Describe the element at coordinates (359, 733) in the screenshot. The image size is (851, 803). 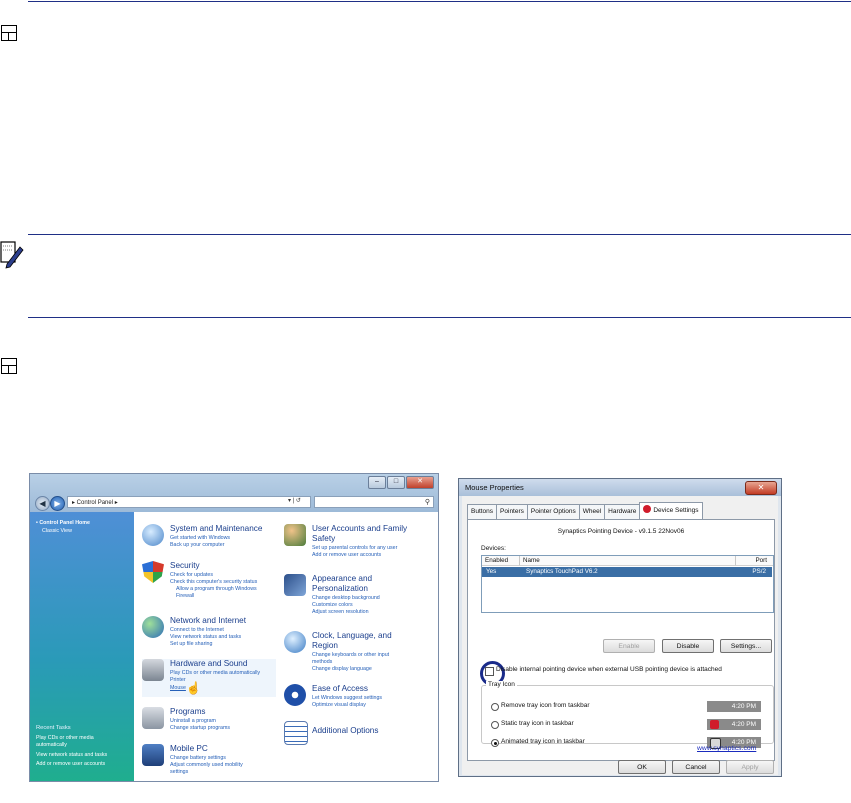
I see `category-additional-options: Additional Options` at that location.